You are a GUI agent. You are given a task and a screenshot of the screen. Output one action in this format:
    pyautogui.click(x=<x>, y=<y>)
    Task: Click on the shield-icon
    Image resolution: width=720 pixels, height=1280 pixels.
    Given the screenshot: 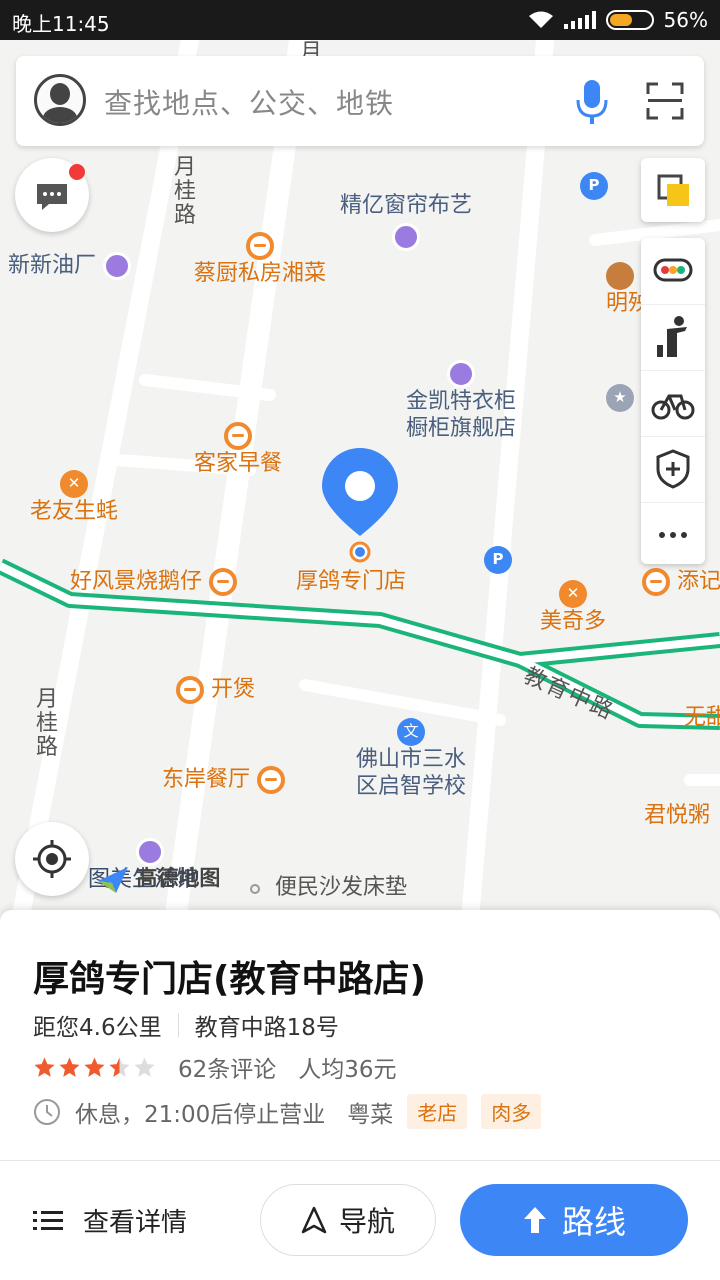 What is the action you would take?
    pyautogui.click(x=673, y=468)
    